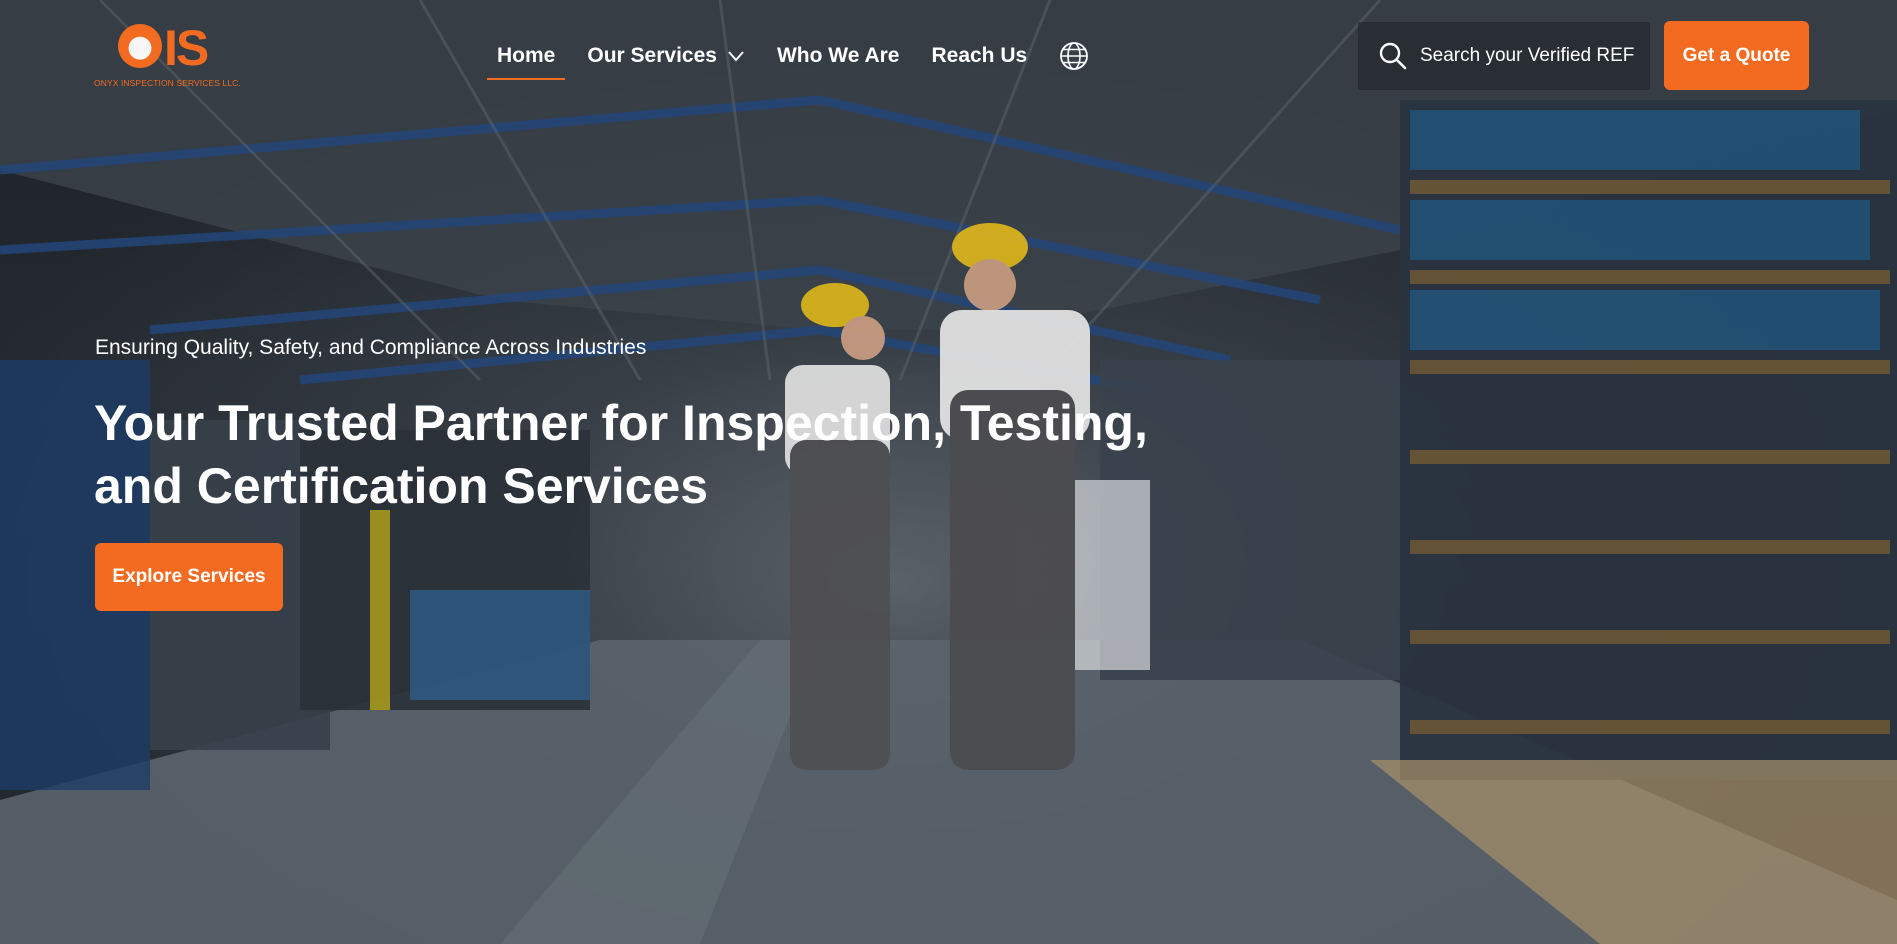  I want to click on search-icon, so click(1393, 56).